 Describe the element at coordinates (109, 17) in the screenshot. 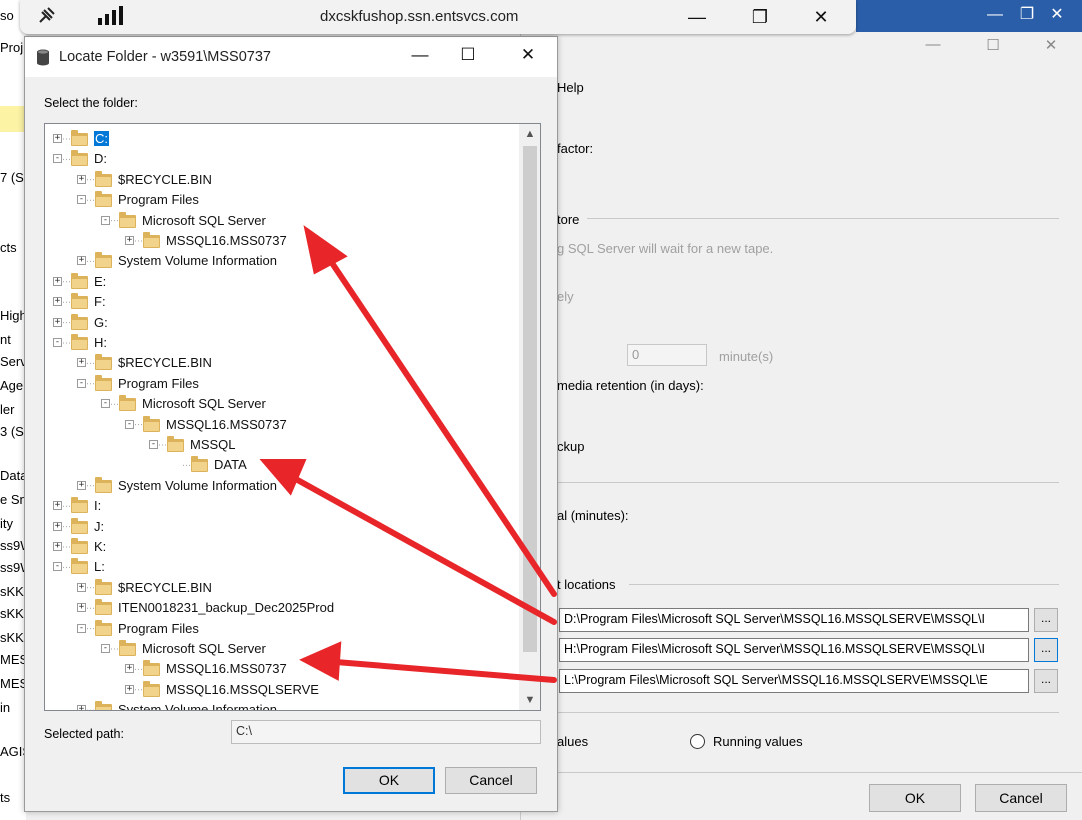

I see `signal-bars-icon` at that location.